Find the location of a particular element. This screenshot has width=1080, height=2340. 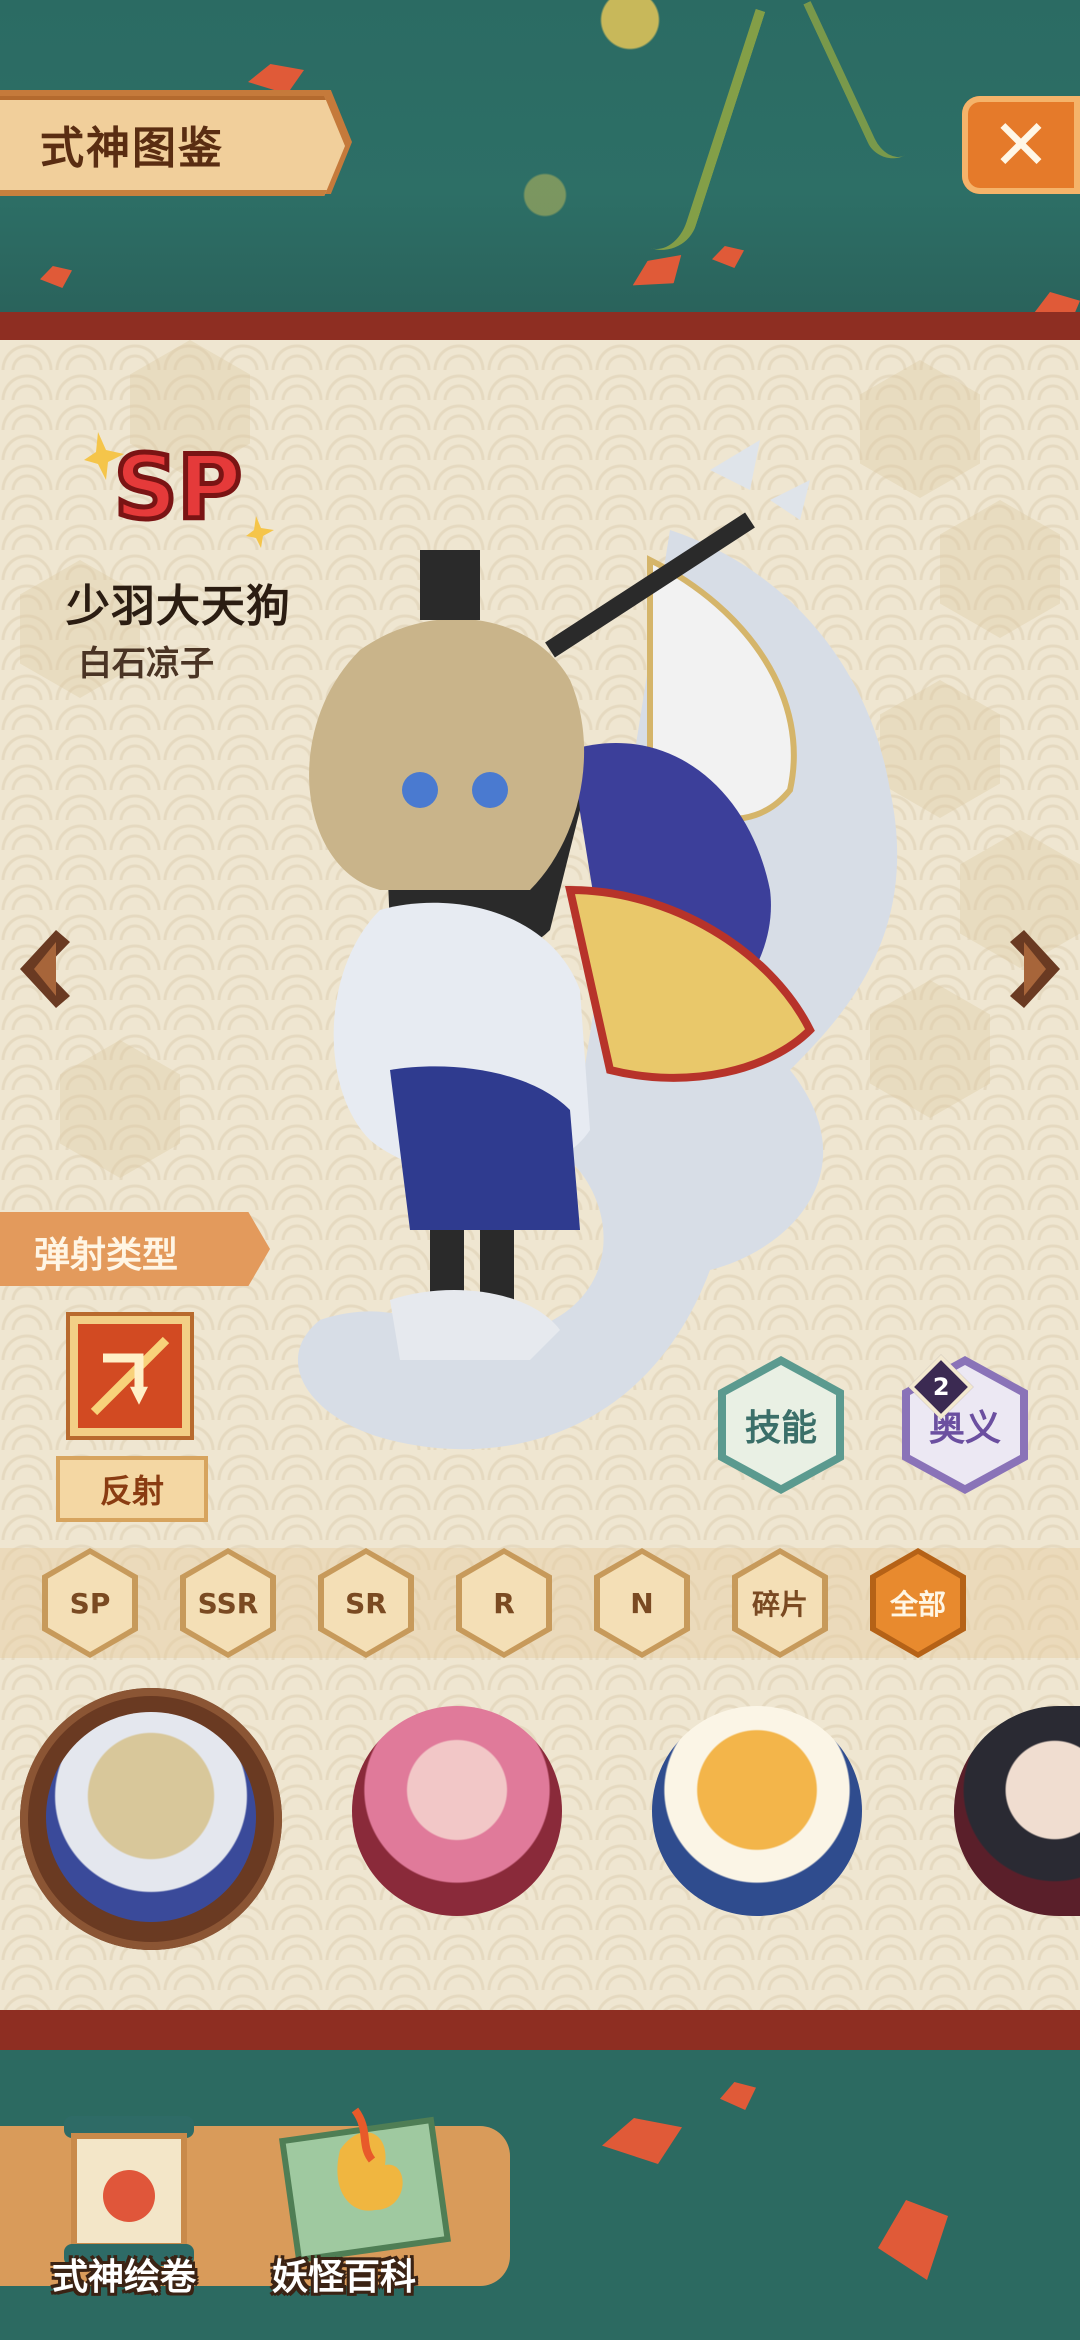

close-button: ✕ is located at coordinates (1021, 145).